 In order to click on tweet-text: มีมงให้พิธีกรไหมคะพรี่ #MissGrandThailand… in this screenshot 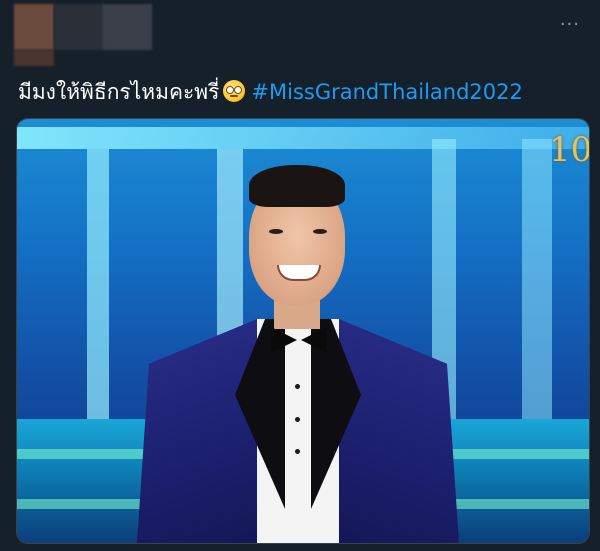, I will do `click(270, 92)`.